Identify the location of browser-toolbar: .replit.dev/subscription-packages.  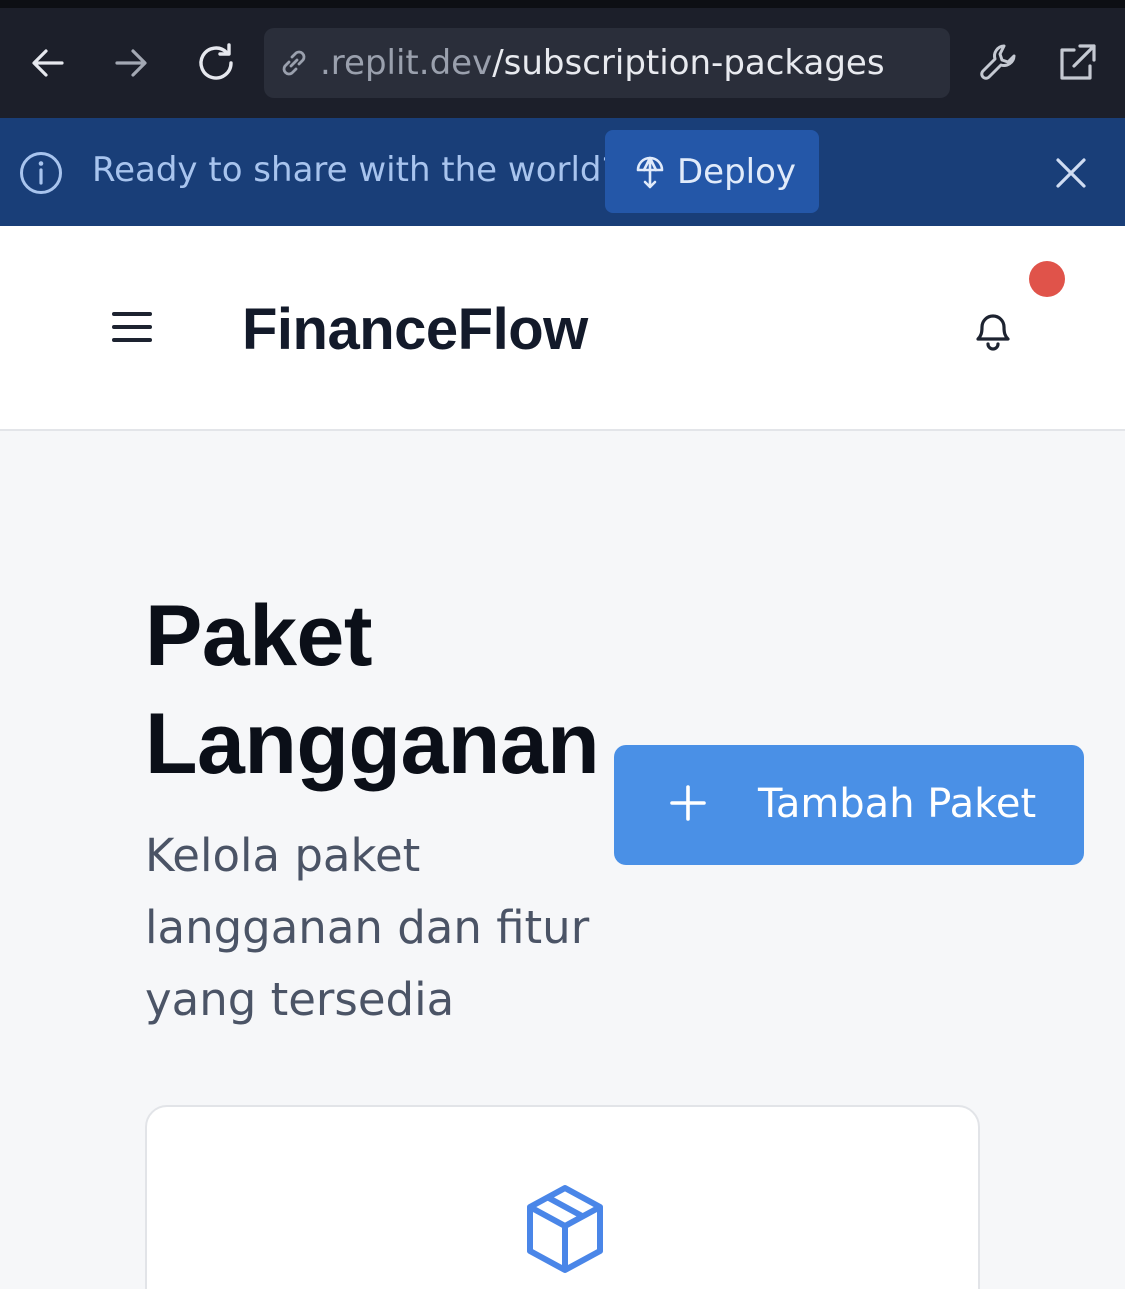
(562, 59).